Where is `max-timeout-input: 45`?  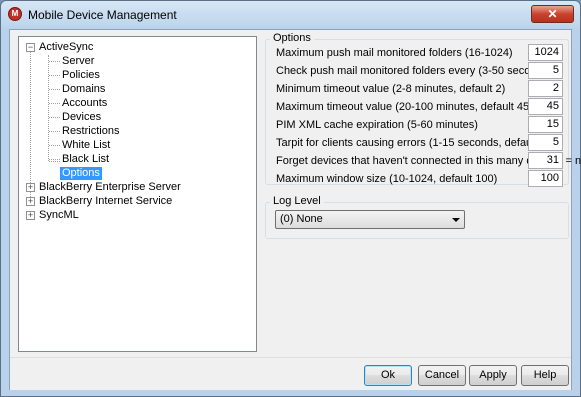 max-timeout-input: 45 is located at coordinates (545, 106).